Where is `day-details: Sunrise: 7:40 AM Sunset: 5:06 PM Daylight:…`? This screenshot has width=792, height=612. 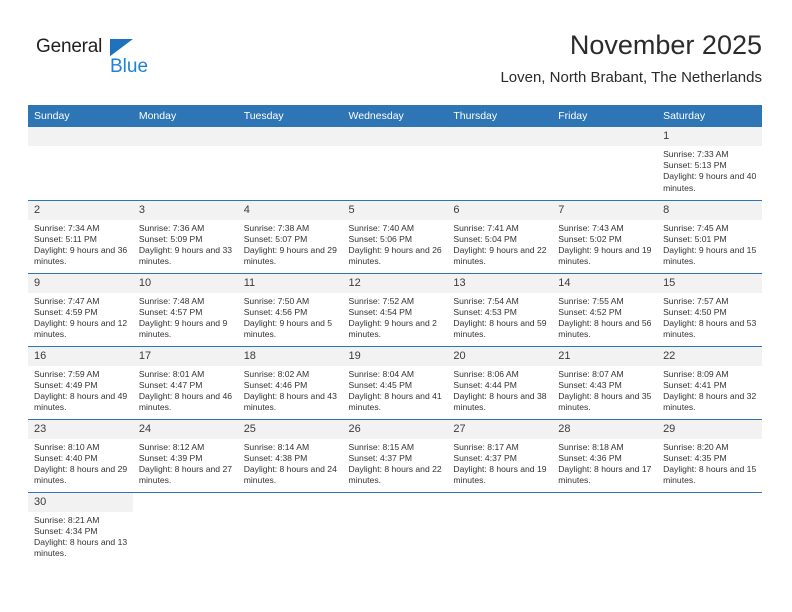
day-details: Sunrise: 7:40 AM Sunset: 5:06 PM Daylight:… is located at coordinates (395, 244).